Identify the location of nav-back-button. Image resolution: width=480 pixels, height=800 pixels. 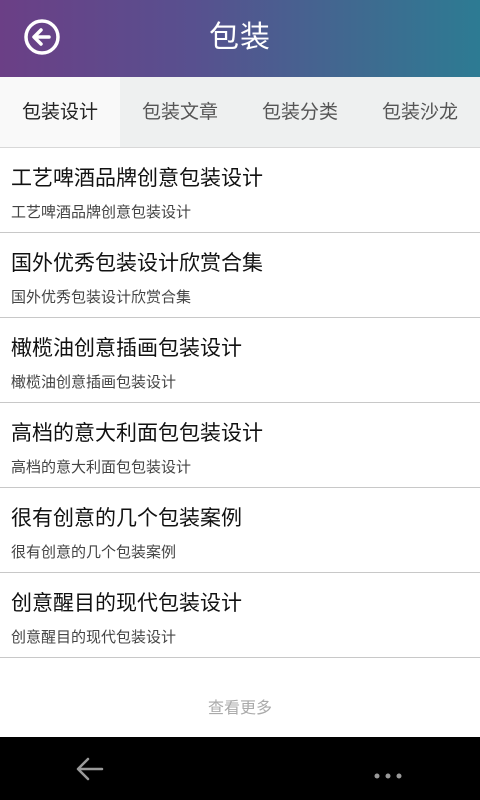
(90, 769).